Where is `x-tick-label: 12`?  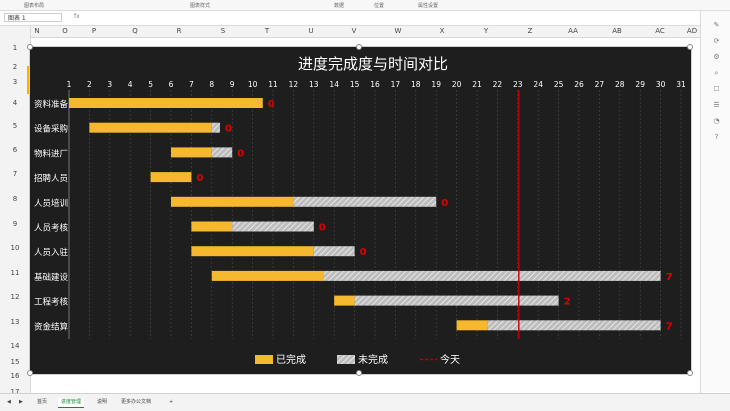 x-tick-label: 12 is located at coordinates (294, 84).